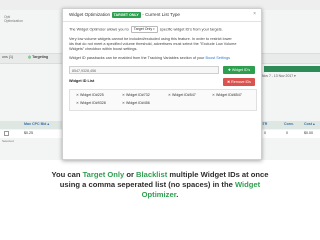 This screenshot has height=240, width=320. I want to click on widget-id-chip: ✕Widget ID#8547, so click(227, 95).